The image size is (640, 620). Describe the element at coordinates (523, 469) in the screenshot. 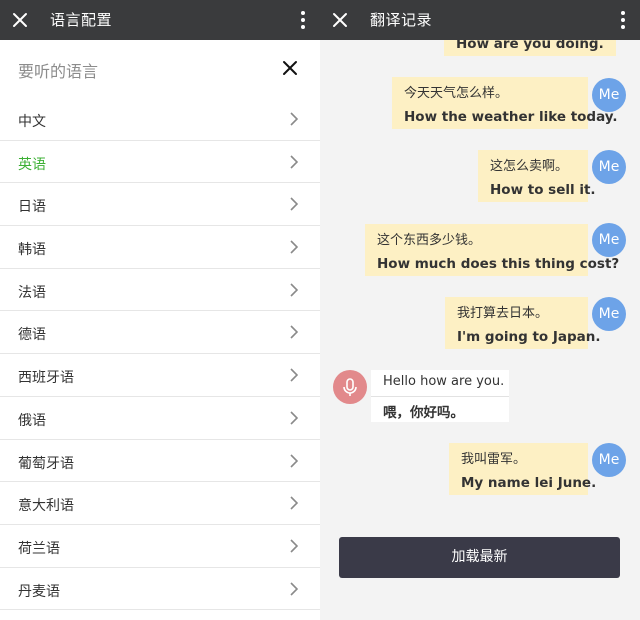

I see `message-bubble: 我叫雷军。 My name lei June.` at that location.